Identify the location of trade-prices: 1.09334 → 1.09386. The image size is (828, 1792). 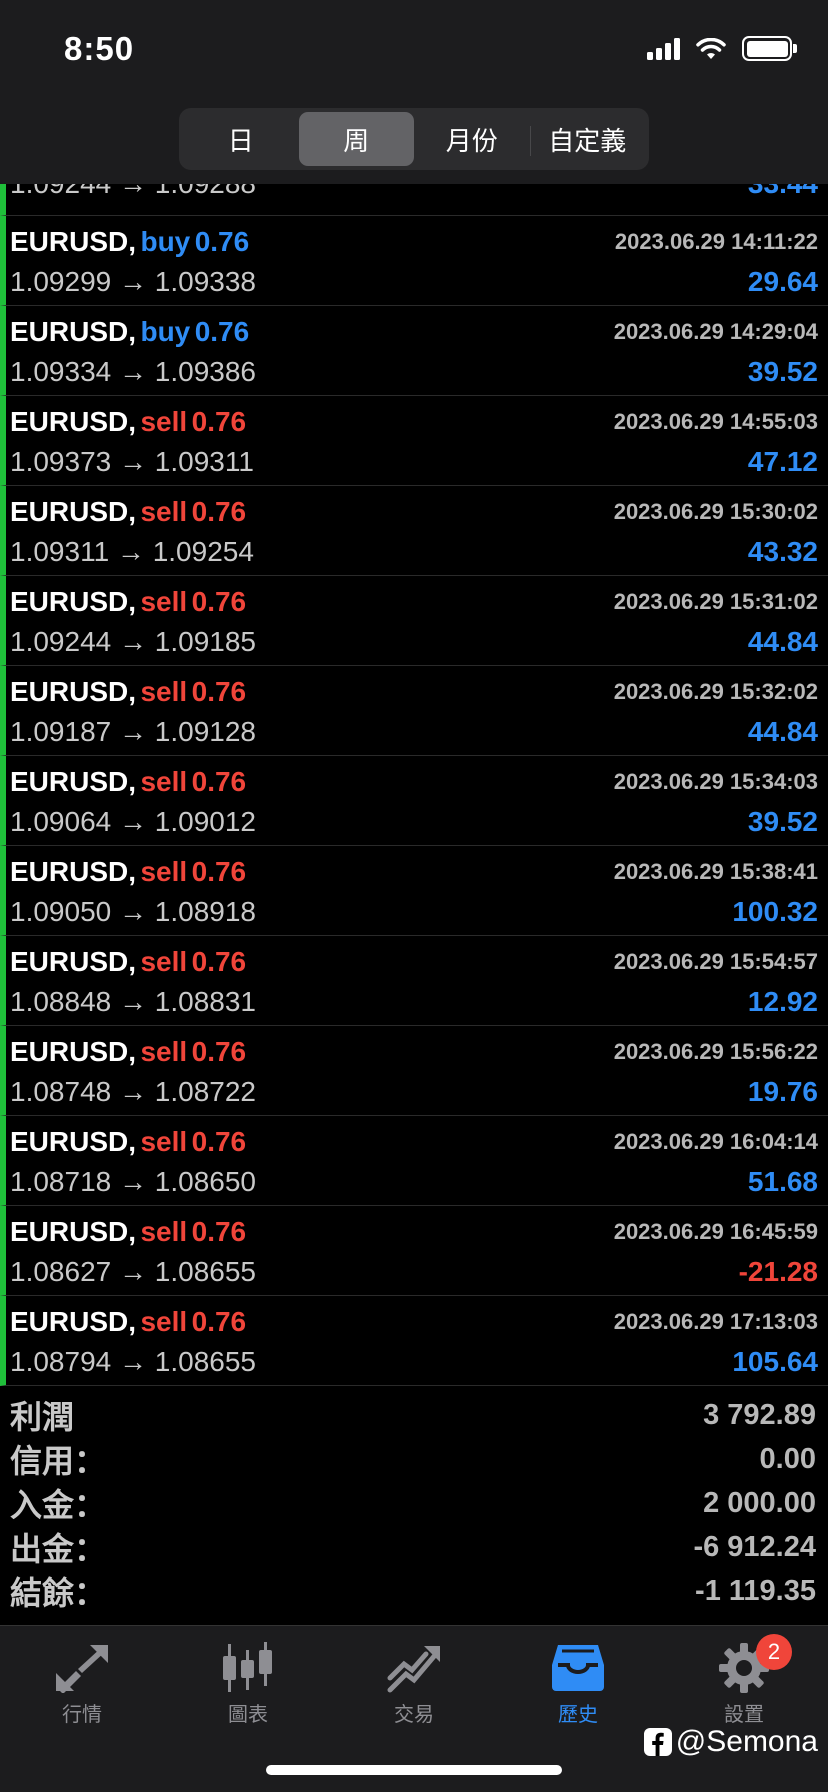
(133, 371).